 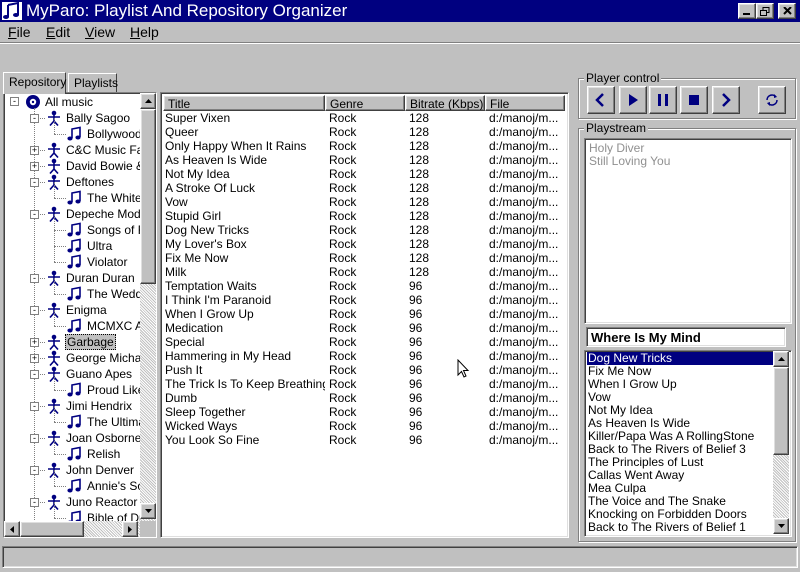 I want to click on menu-edit: Edit, so click(x=58, y=32).